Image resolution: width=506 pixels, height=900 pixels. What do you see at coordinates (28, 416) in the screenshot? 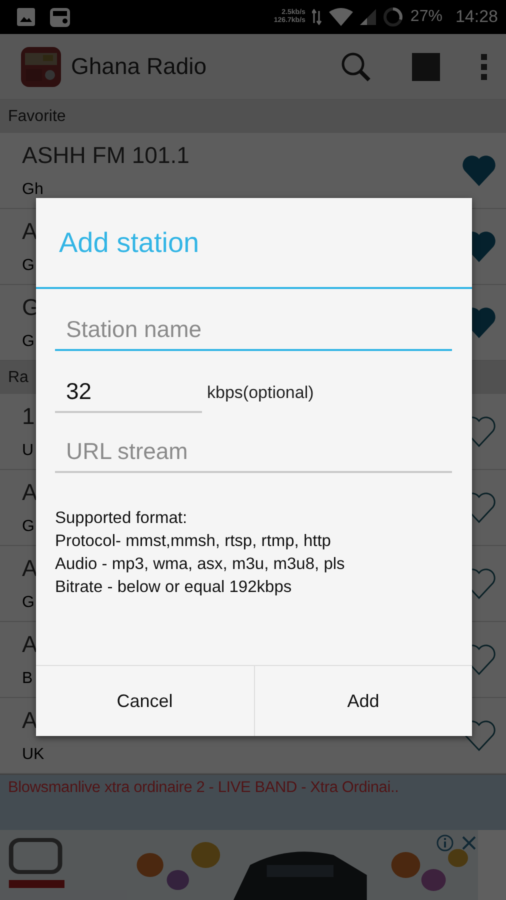
I see `station-name: 1` at bounding box center [28, 416].